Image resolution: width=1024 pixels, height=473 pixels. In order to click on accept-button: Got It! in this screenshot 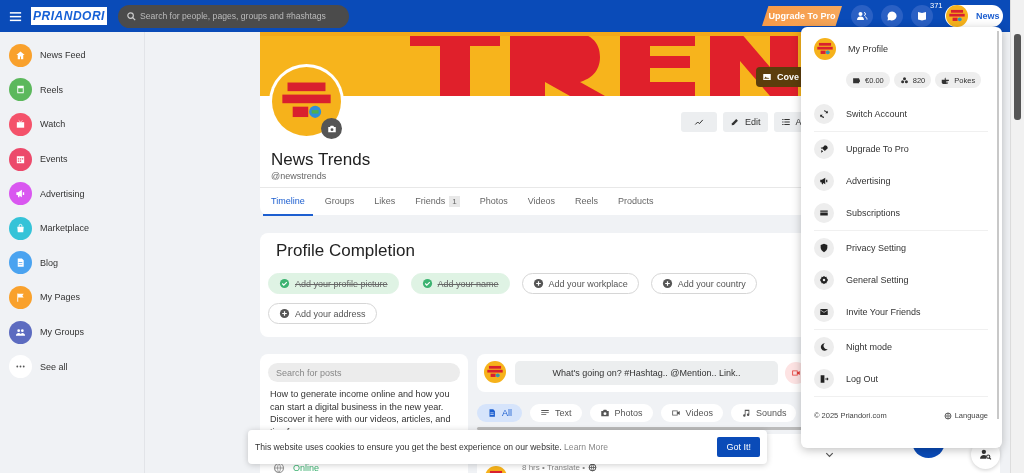, I will do `click(738, 447)`.